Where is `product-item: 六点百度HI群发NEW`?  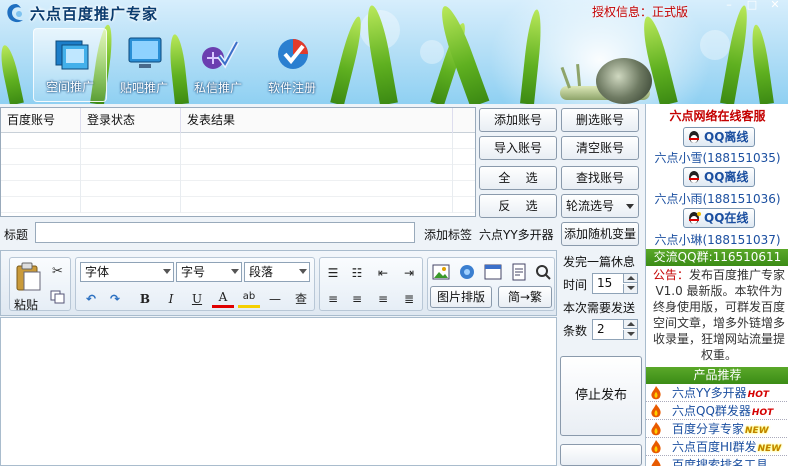 product-item: 六点百度HI群发NEW is located at coordinates (717, 447).